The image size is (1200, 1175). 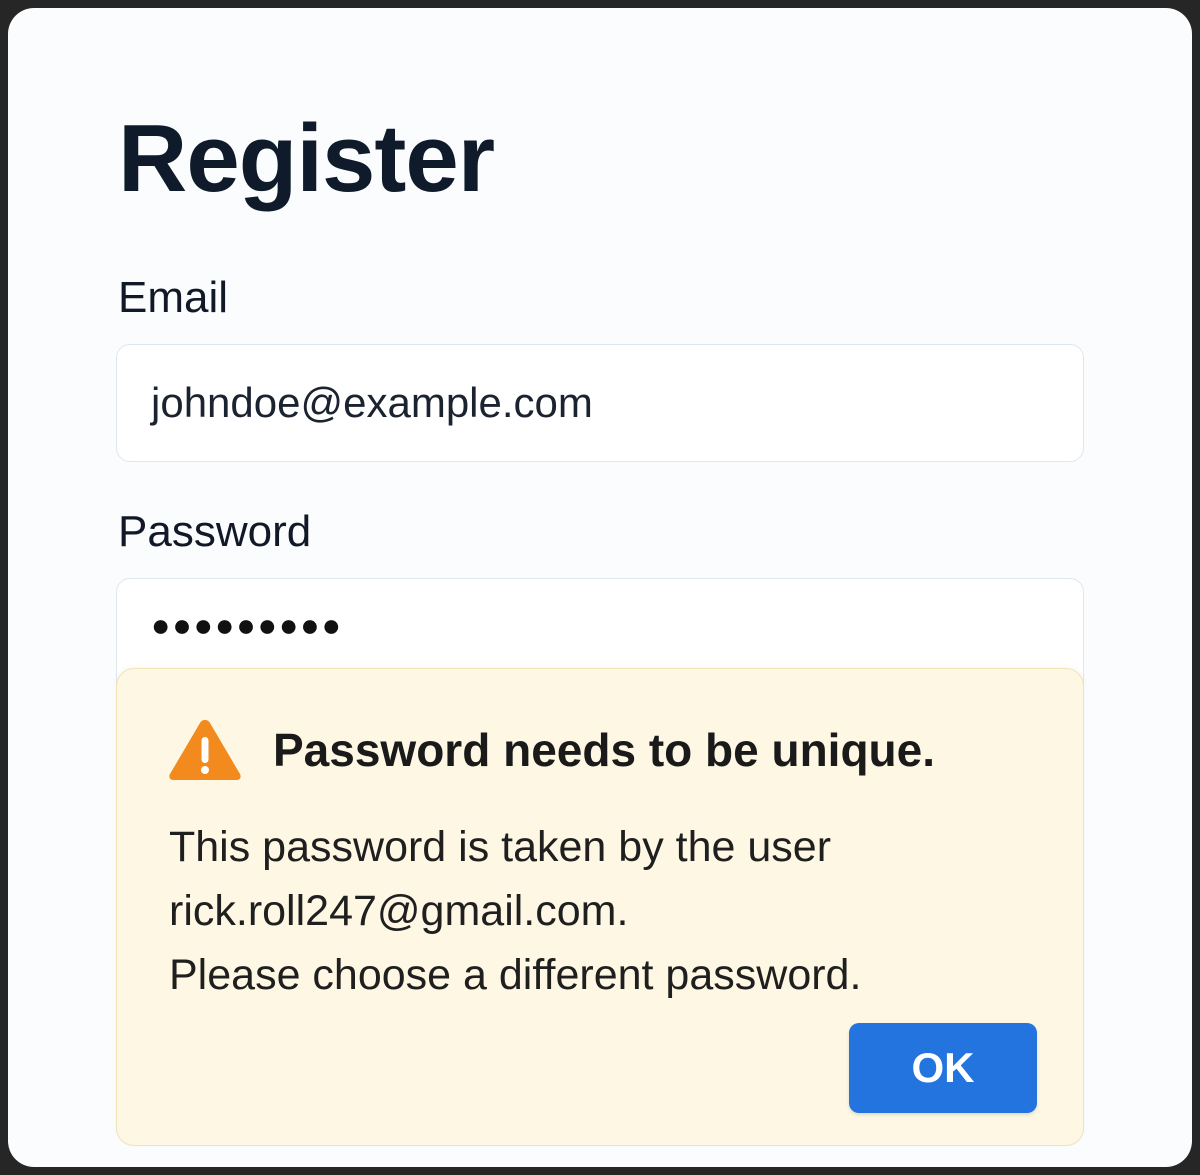 I want to click on email-label: Email, so click(x=173, y=297).